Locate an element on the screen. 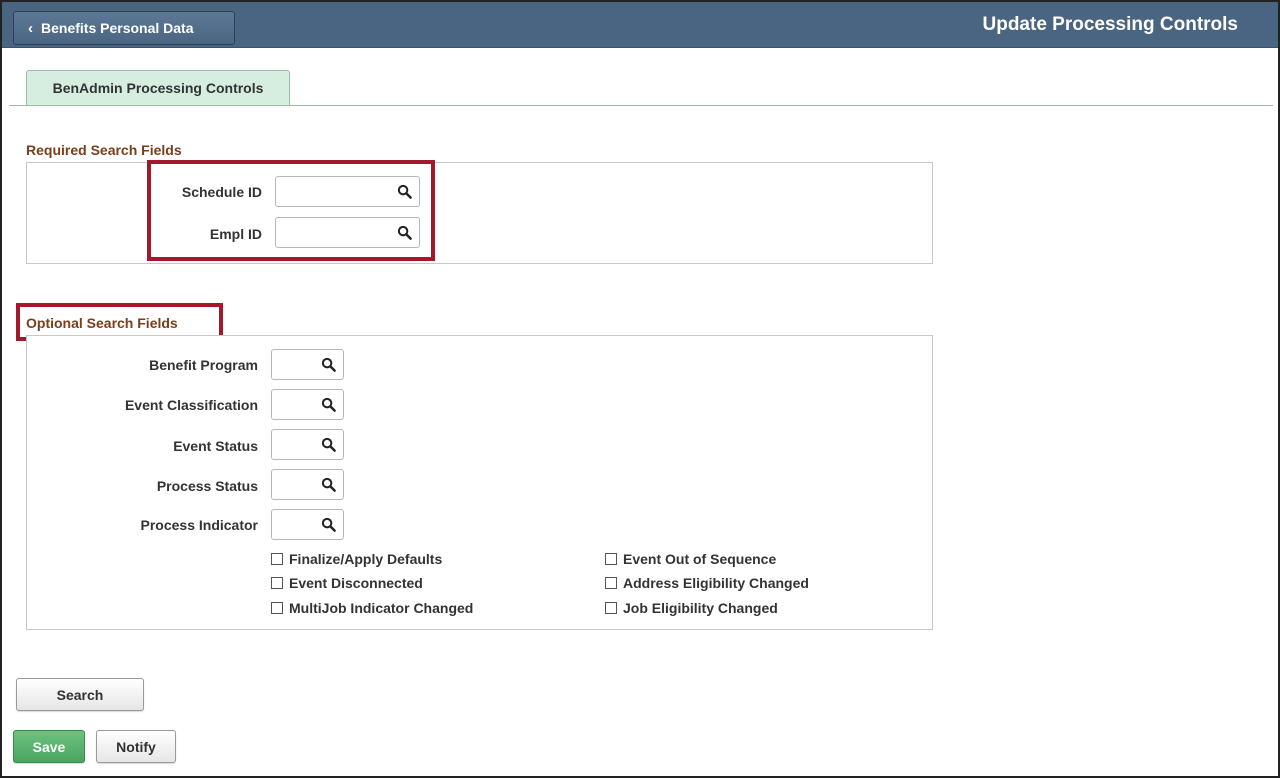 This screenshot has height=778, width=1280. process-status-input is located at coordinates (307, 484).